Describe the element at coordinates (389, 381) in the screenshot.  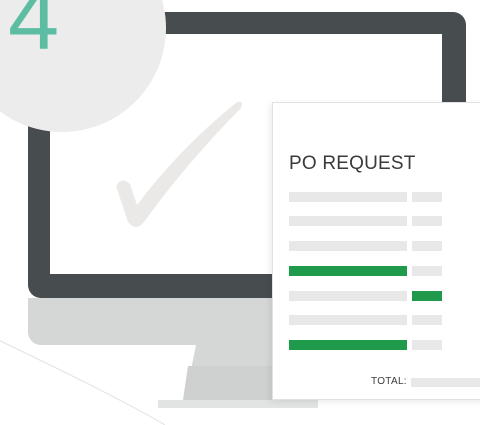
I see `total-label: TOTAL:` at that location.